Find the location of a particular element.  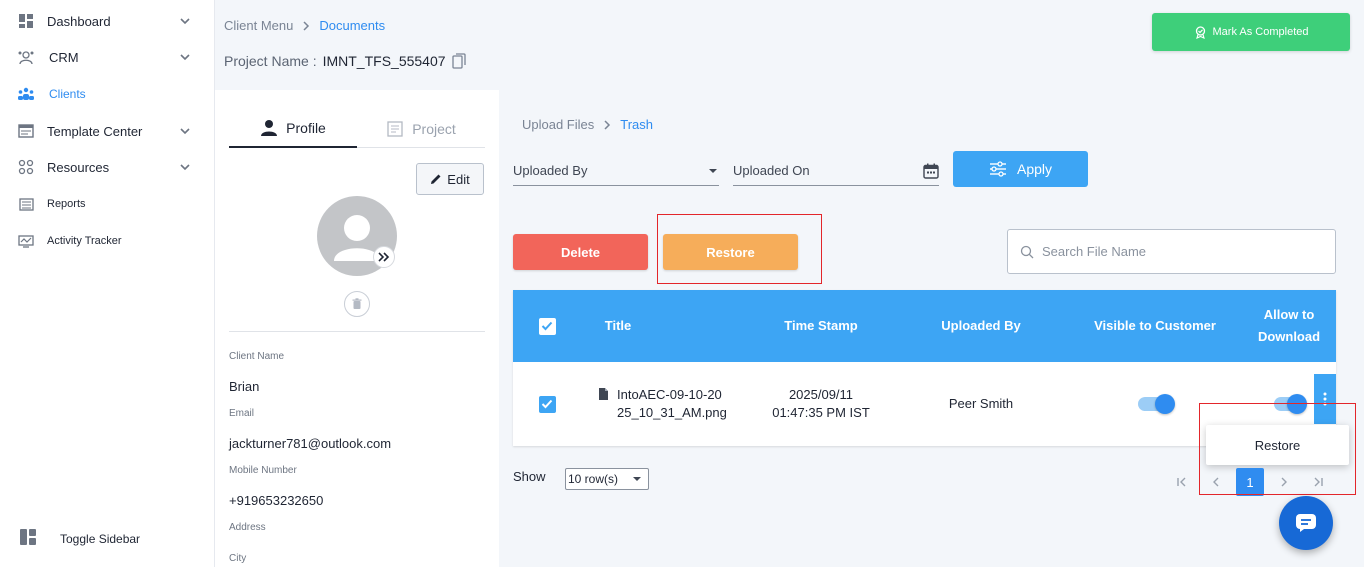

sidebar-item-dashboard: Dashboard is located at coordinates (107, 21).